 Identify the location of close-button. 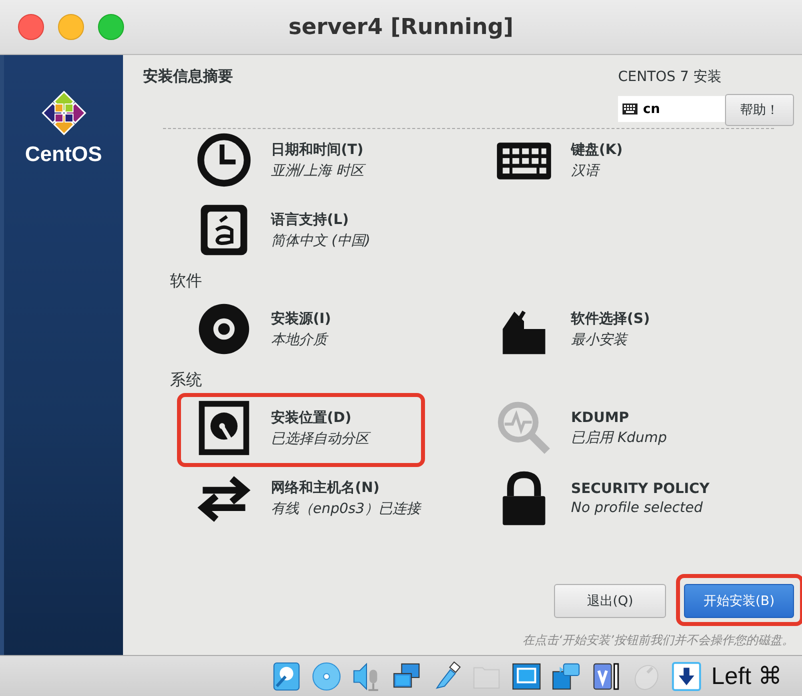
(31, 27).